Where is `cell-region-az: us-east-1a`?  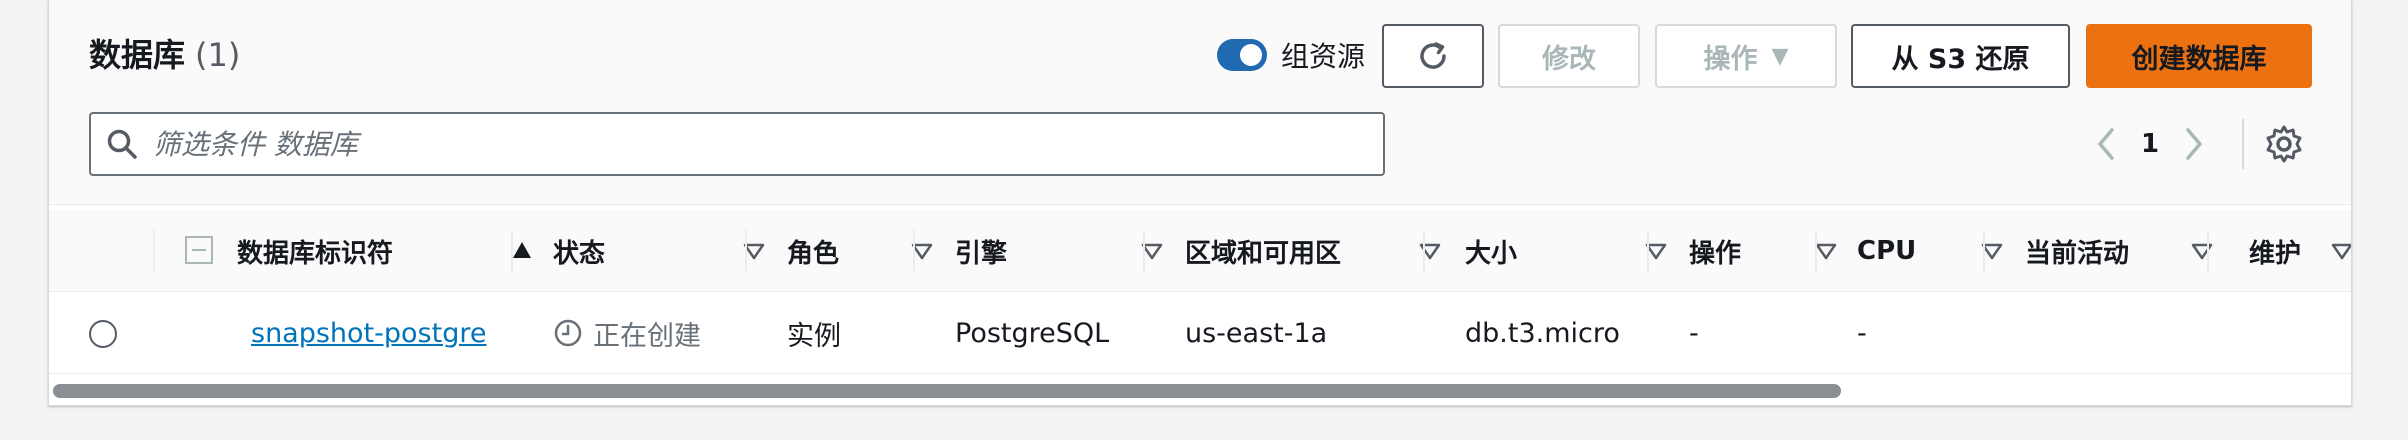
cell-region-az: us-east-1a is located at coordinates (1256, 333).